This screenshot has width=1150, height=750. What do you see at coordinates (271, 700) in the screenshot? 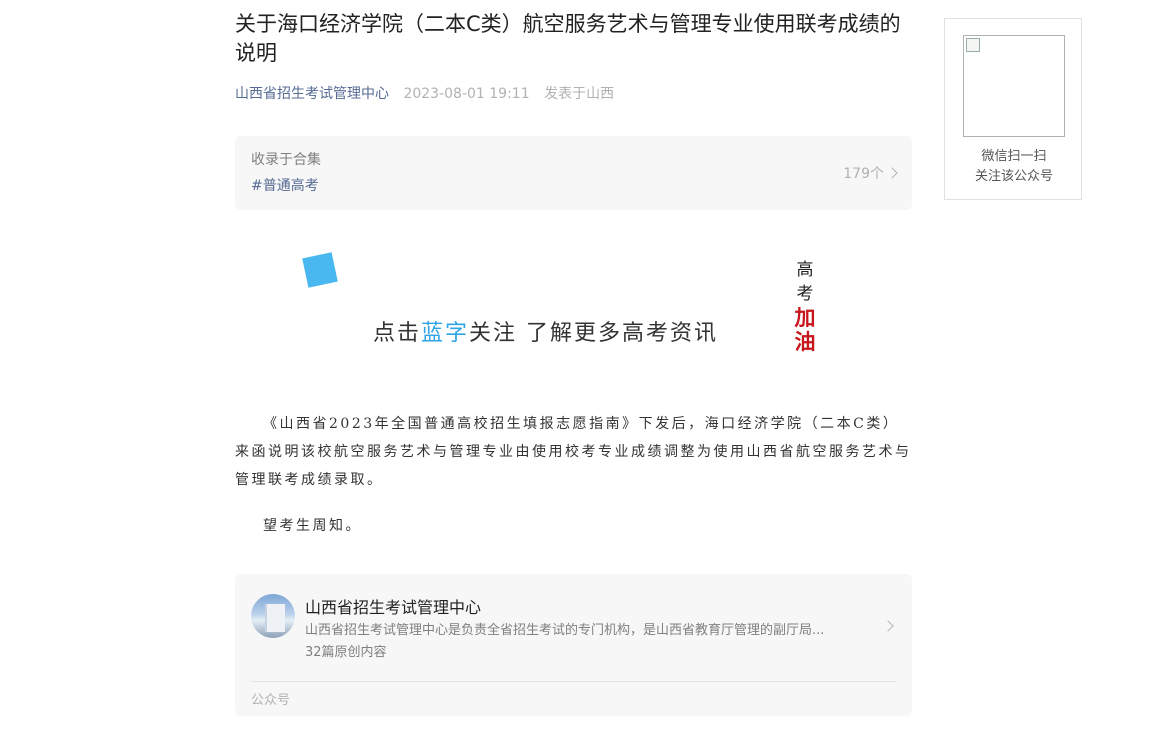
I see `account-type: 公众号` at bounding box center [271, 700].